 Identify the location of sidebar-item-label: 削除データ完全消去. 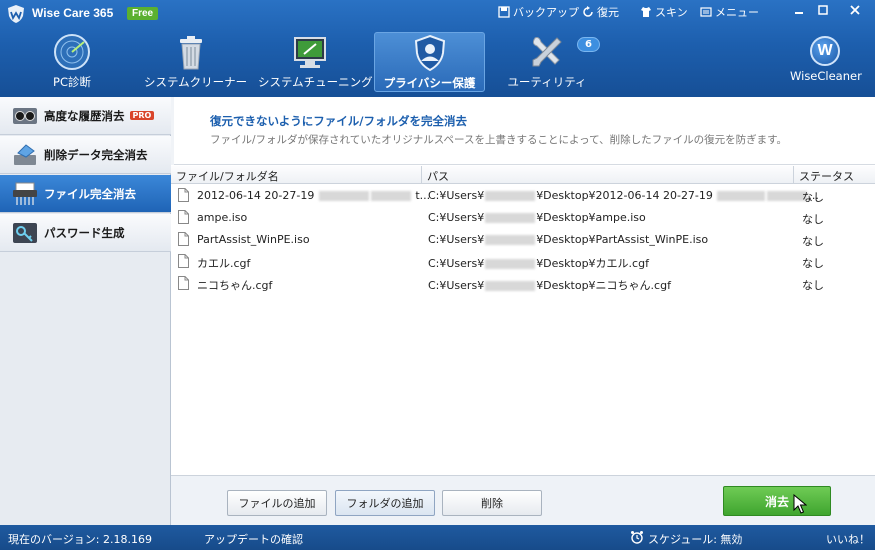
(96, 154).